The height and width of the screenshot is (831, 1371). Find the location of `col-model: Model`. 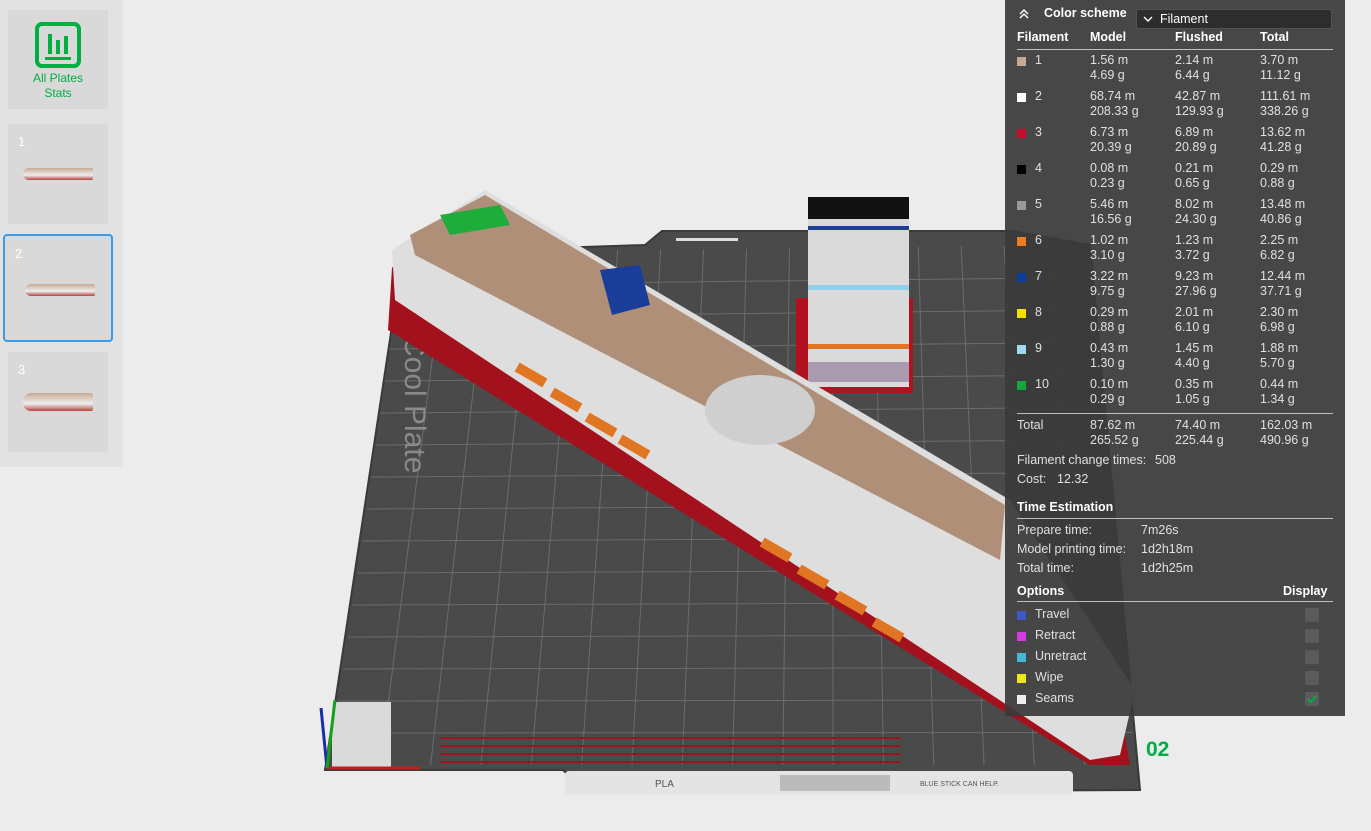

col-model: Model is located at coordinates (1108, 37).